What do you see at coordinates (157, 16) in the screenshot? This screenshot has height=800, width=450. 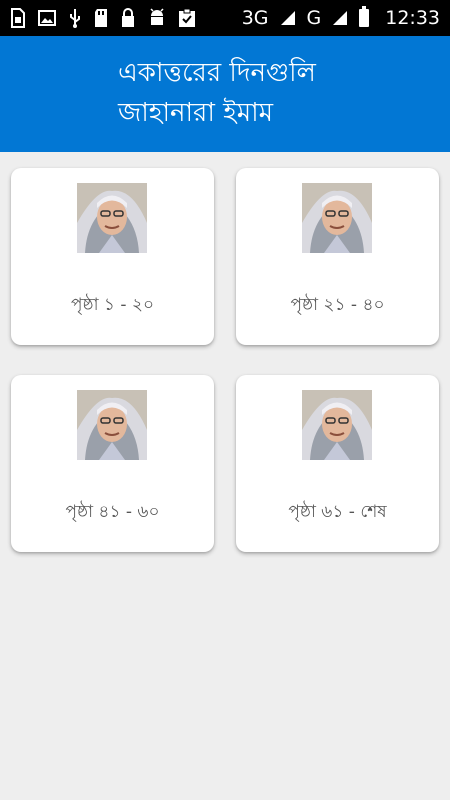 I see `android-icon` at bounding box center [157, 16].